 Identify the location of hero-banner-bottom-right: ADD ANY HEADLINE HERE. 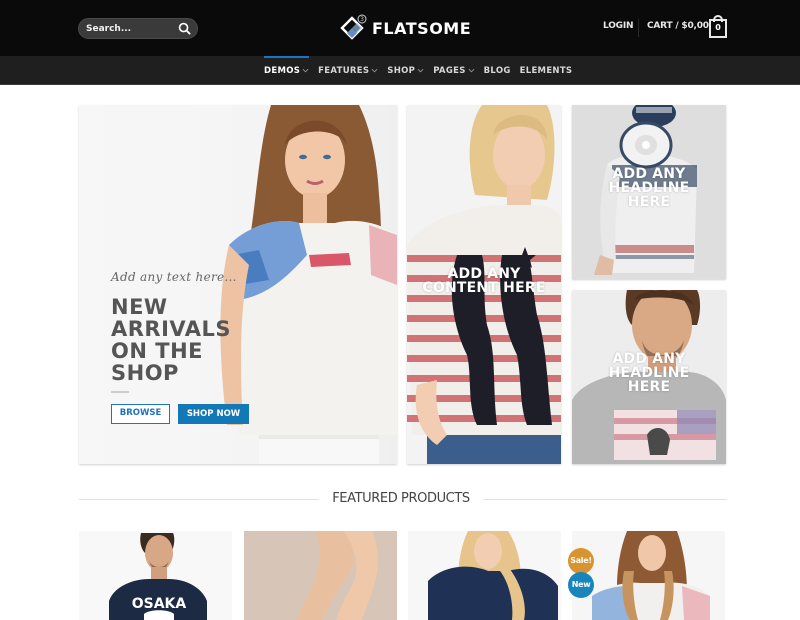
(649, 377).